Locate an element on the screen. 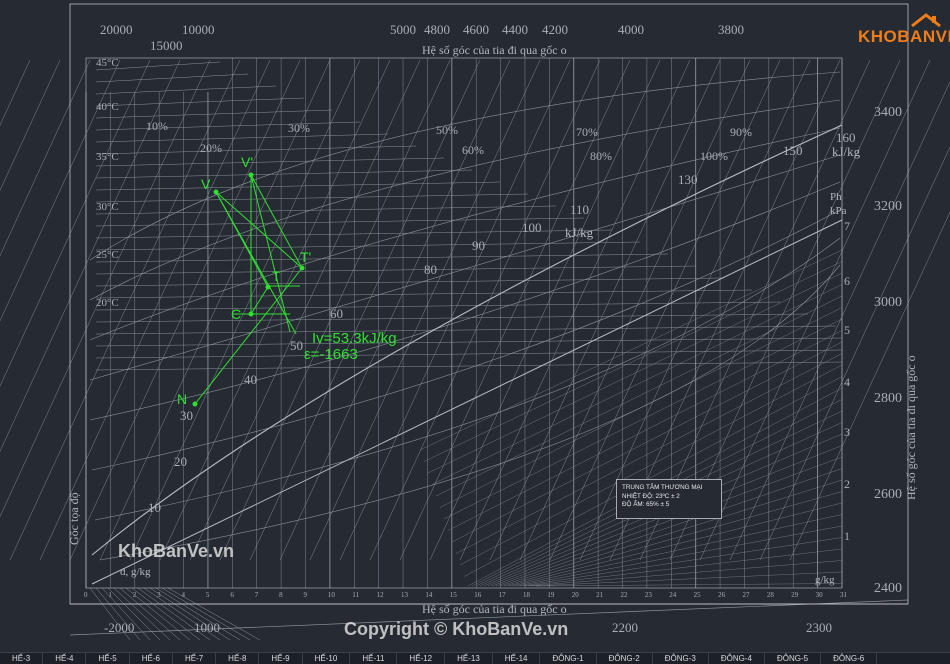 The image size is (950, 664). bottom-scale-label: 2200 is located at coordinates (625, 627).